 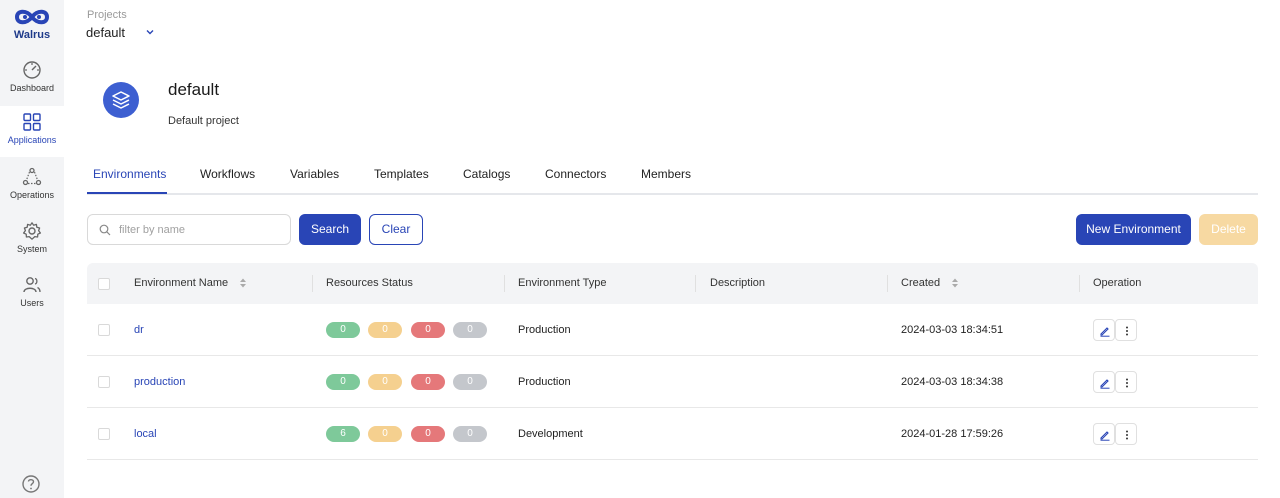 I want to click on status-ready-badge: 6, so click(x=343, y=434).